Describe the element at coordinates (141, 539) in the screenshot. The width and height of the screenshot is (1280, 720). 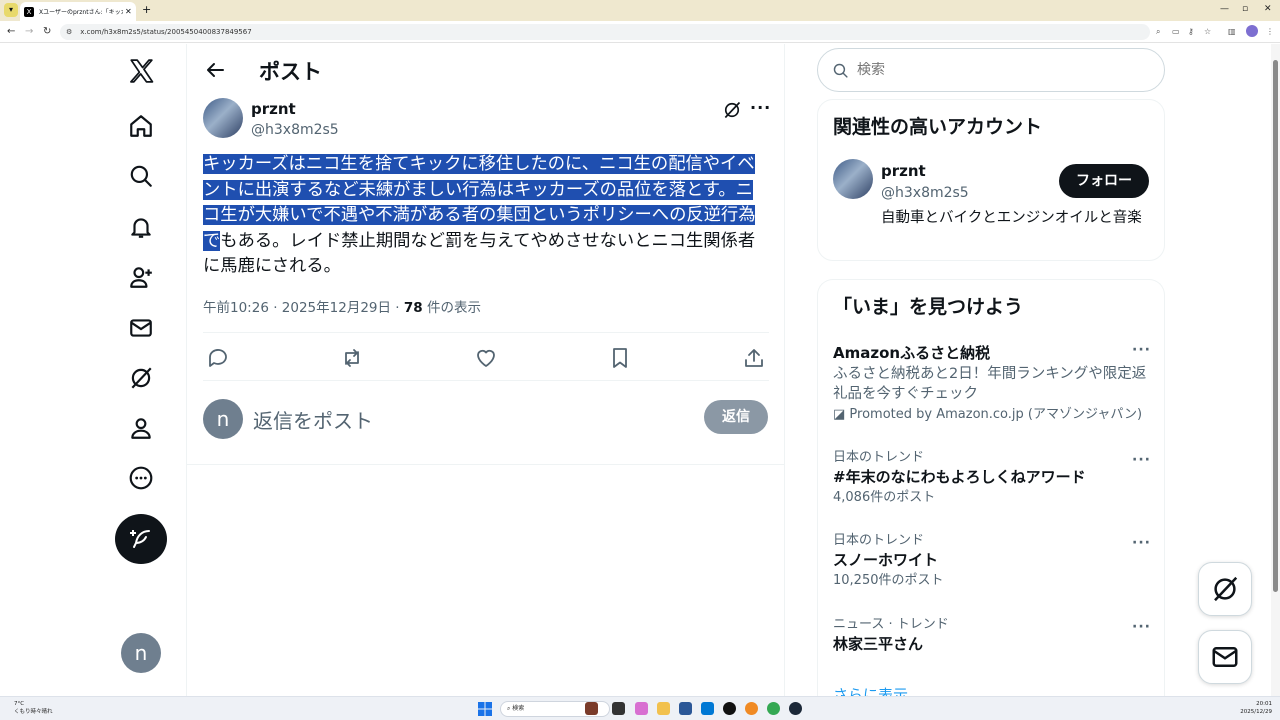
I see `compose-post-button` at that location.